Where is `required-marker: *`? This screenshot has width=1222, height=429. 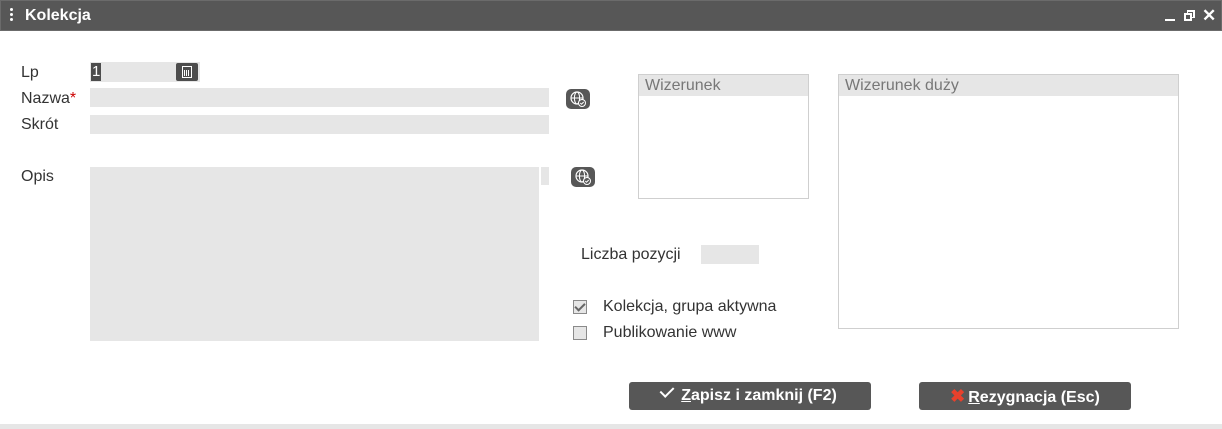
required-marker: * is located at coordinates (73, 98).